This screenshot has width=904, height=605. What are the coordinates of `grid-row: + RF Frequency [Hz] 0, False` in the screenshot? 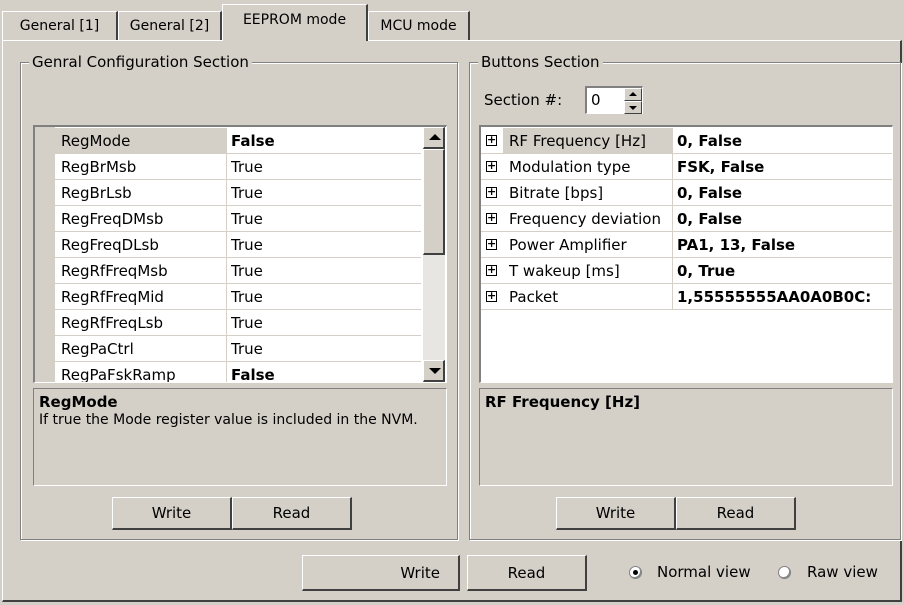 It's located at (686, 141).